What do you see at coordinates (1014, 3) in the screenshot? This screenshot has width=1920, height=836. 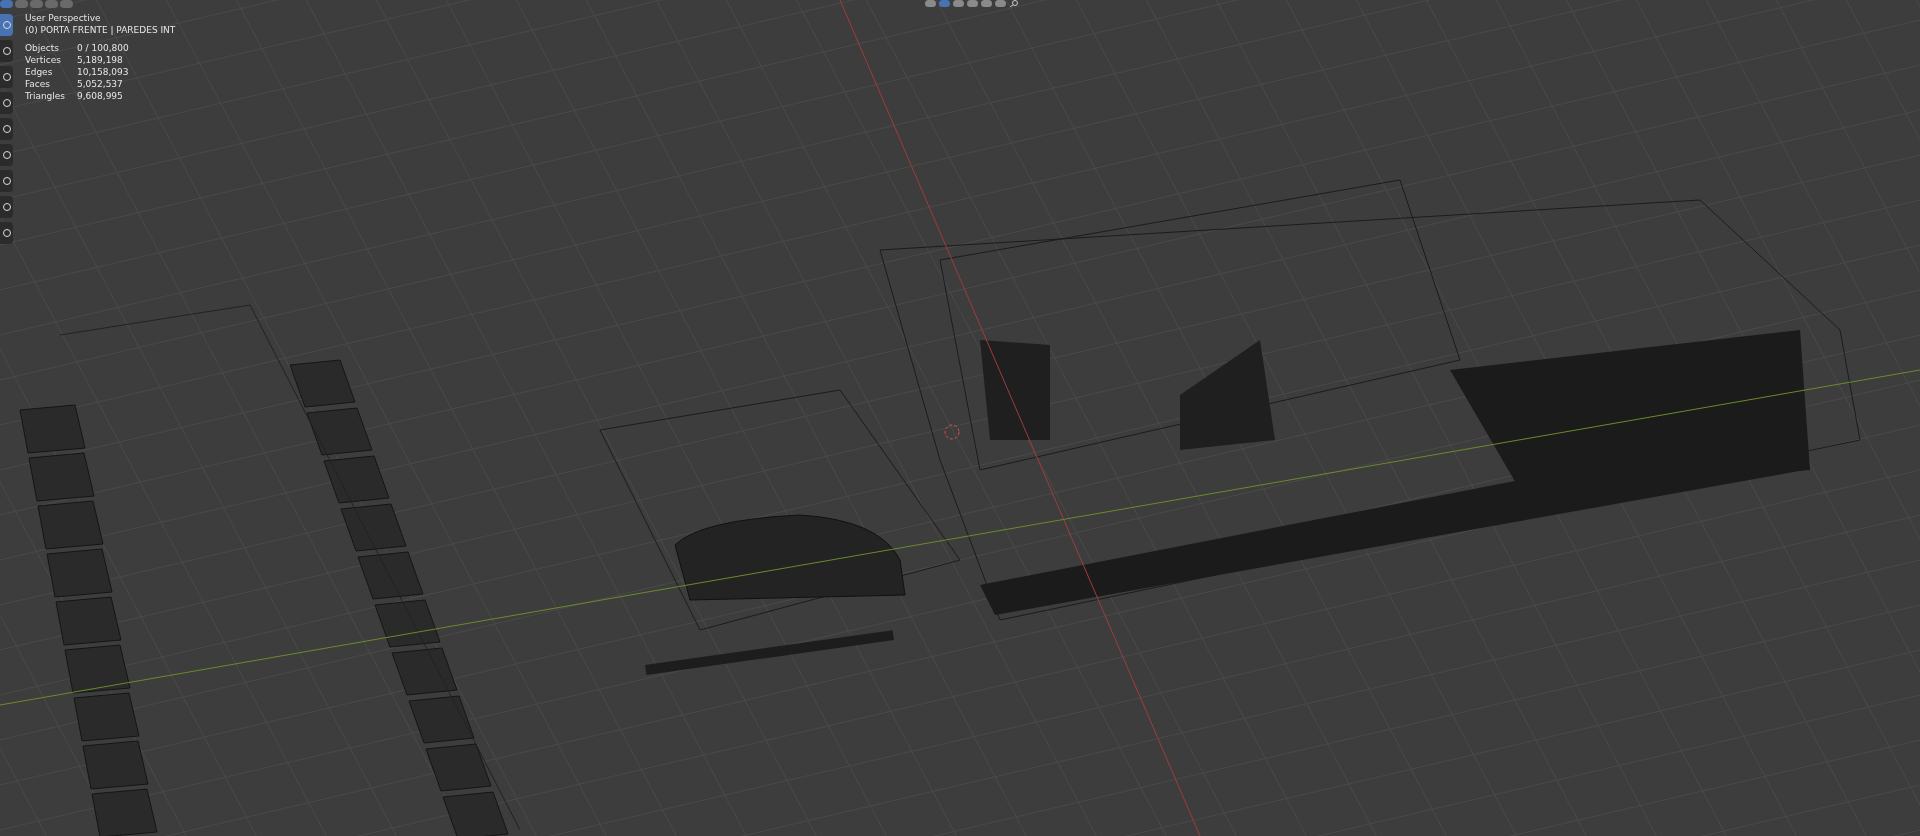 I see `search-icon` at bounding box center [1014, 3].